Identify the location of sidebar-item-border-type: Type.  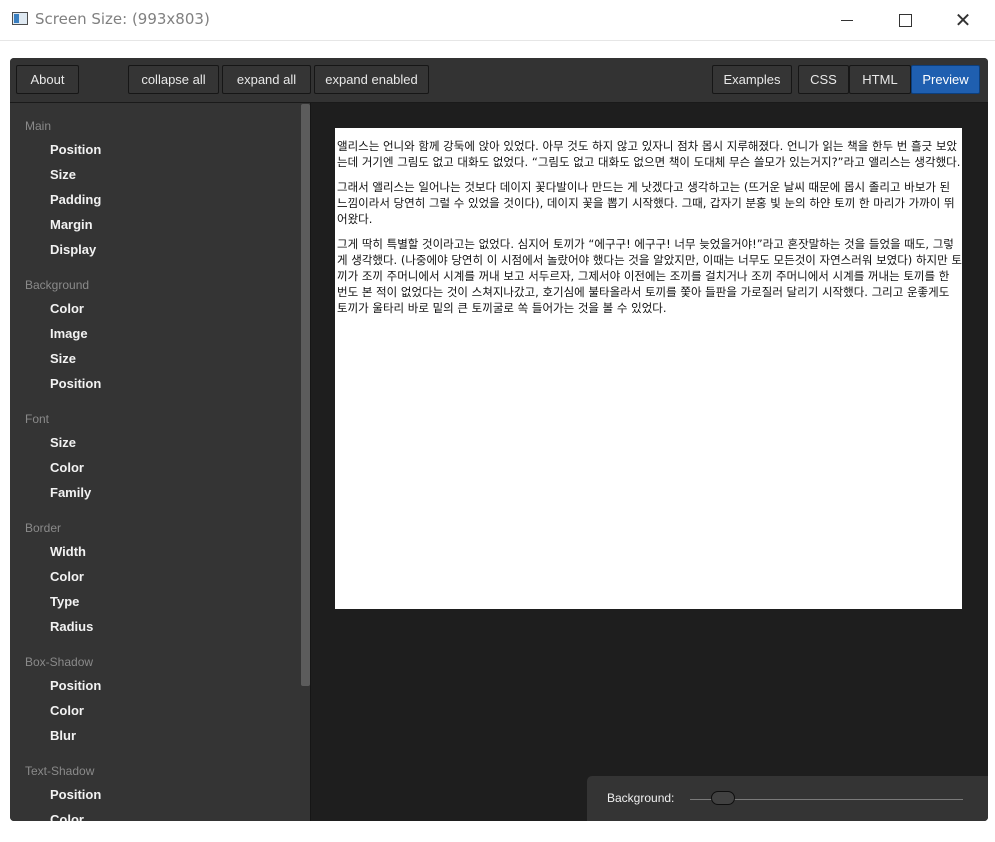
(64, 601).